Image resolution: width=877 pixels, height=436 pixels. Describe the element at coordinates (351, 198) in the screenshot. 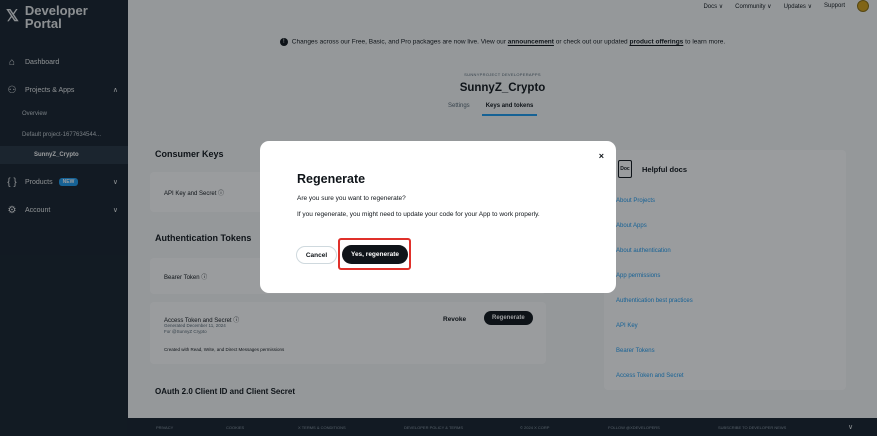

I see `dialog-question: Are you sure you want to regenerate?` at that location.